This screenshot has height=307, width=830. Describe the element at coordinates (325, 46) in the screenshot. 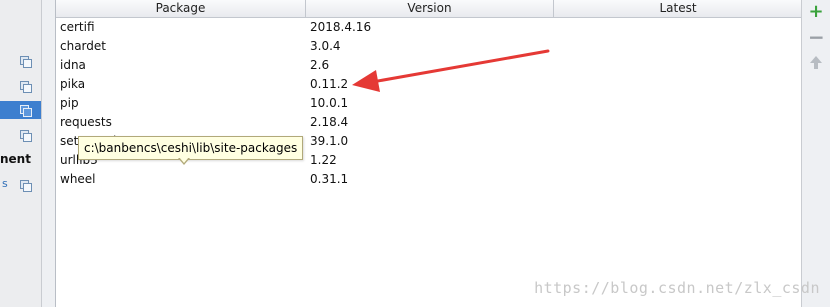

I see `package-version: 3.0.4` at that location.